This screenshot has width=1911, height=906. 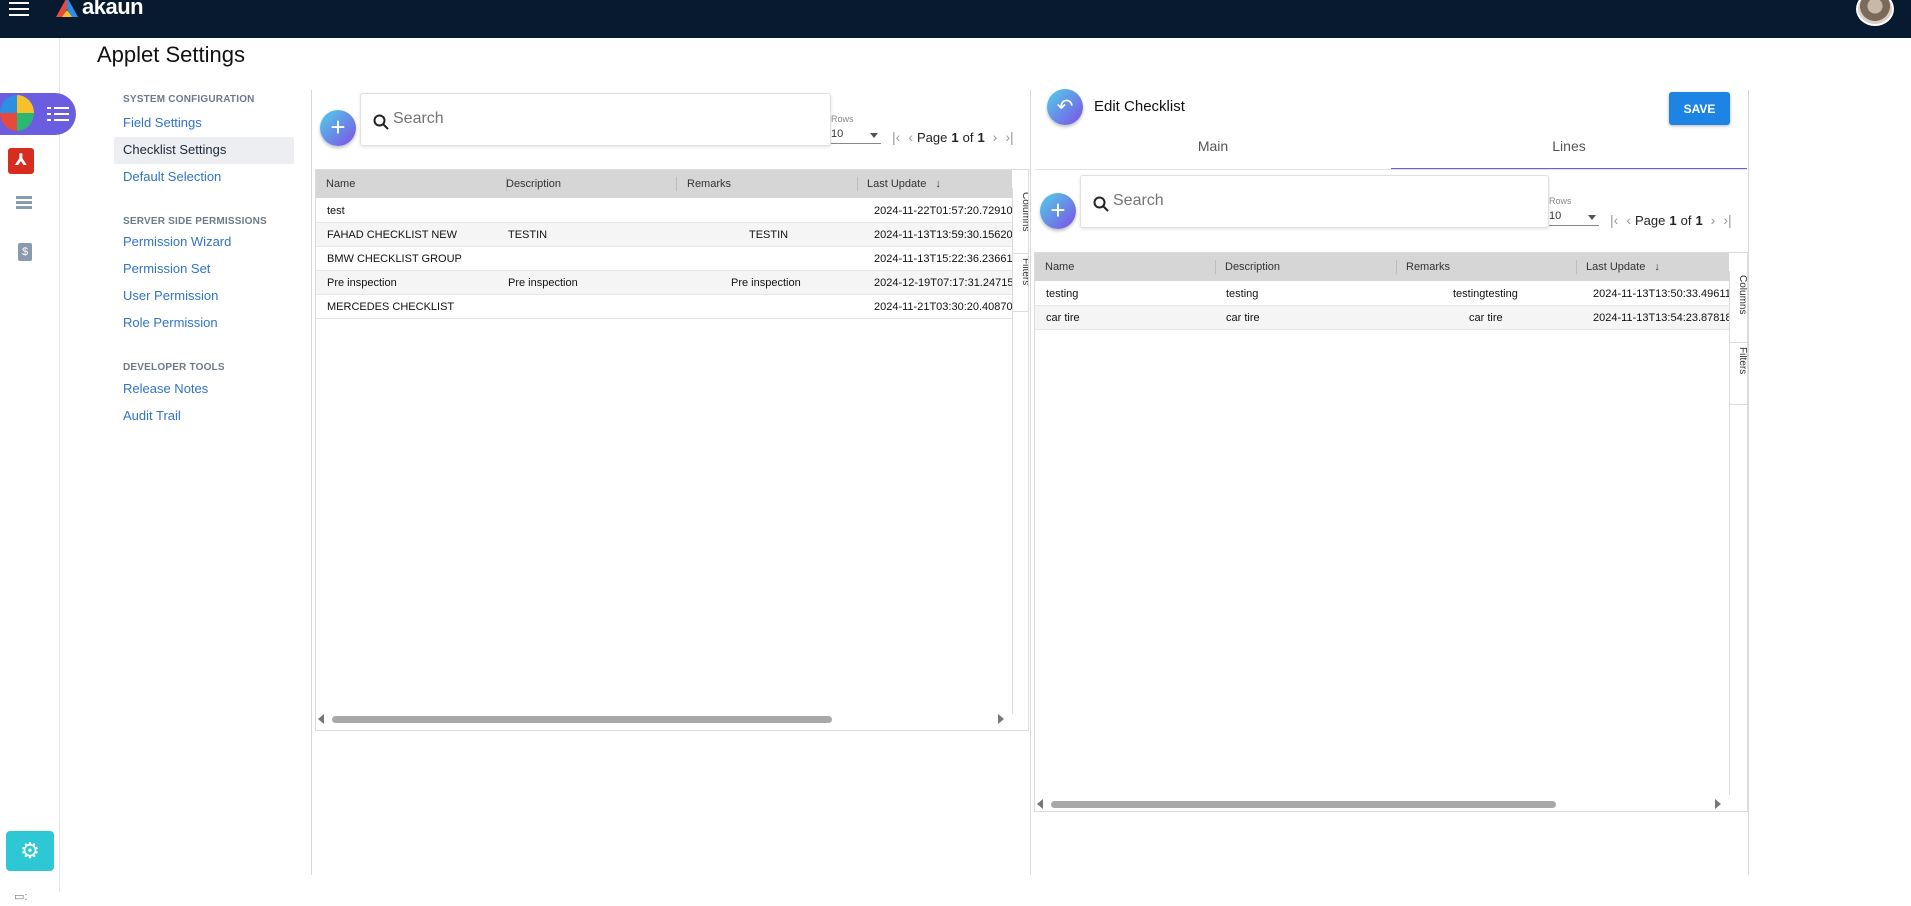 What do you see at coordinates (664, 211) in the screenshot?
I see `table-row: test 2024-11-22T01:57:20.729107` at bounding box center [664, 211].